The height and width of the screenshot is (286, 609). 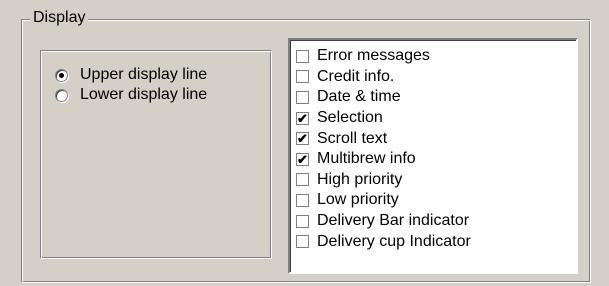 What do you see at coordinates (394, 241) in the screenshot?
I see `list-item-label: Delivery cup Indicator` at bounding box center [394, 241].